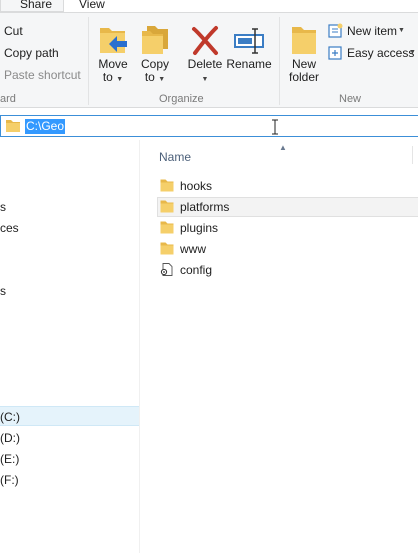 This screenshot has width=418, height=553. Describe the element at coordinates (209, 6) in the screenshot. I see `ribbon-tab-strip: Share View` at that location.